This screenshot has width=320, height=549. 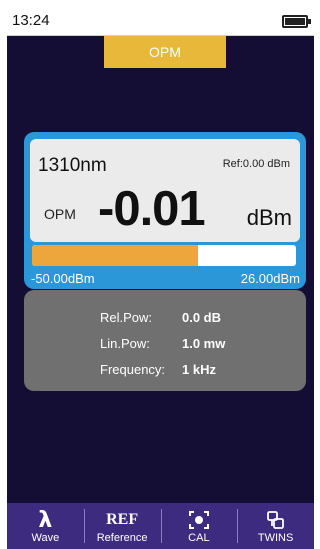 I want to click on status-bar: 13:24, so click(x=160, y=21).